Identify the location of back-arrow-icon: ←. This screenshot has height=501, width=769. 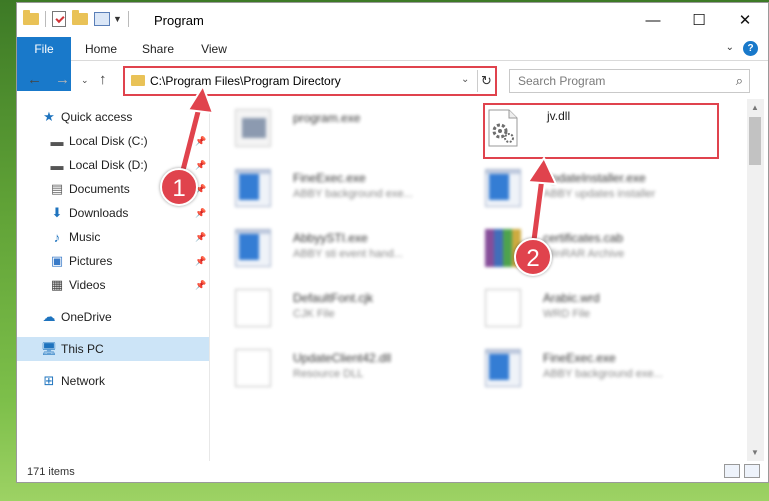
(34, 79).